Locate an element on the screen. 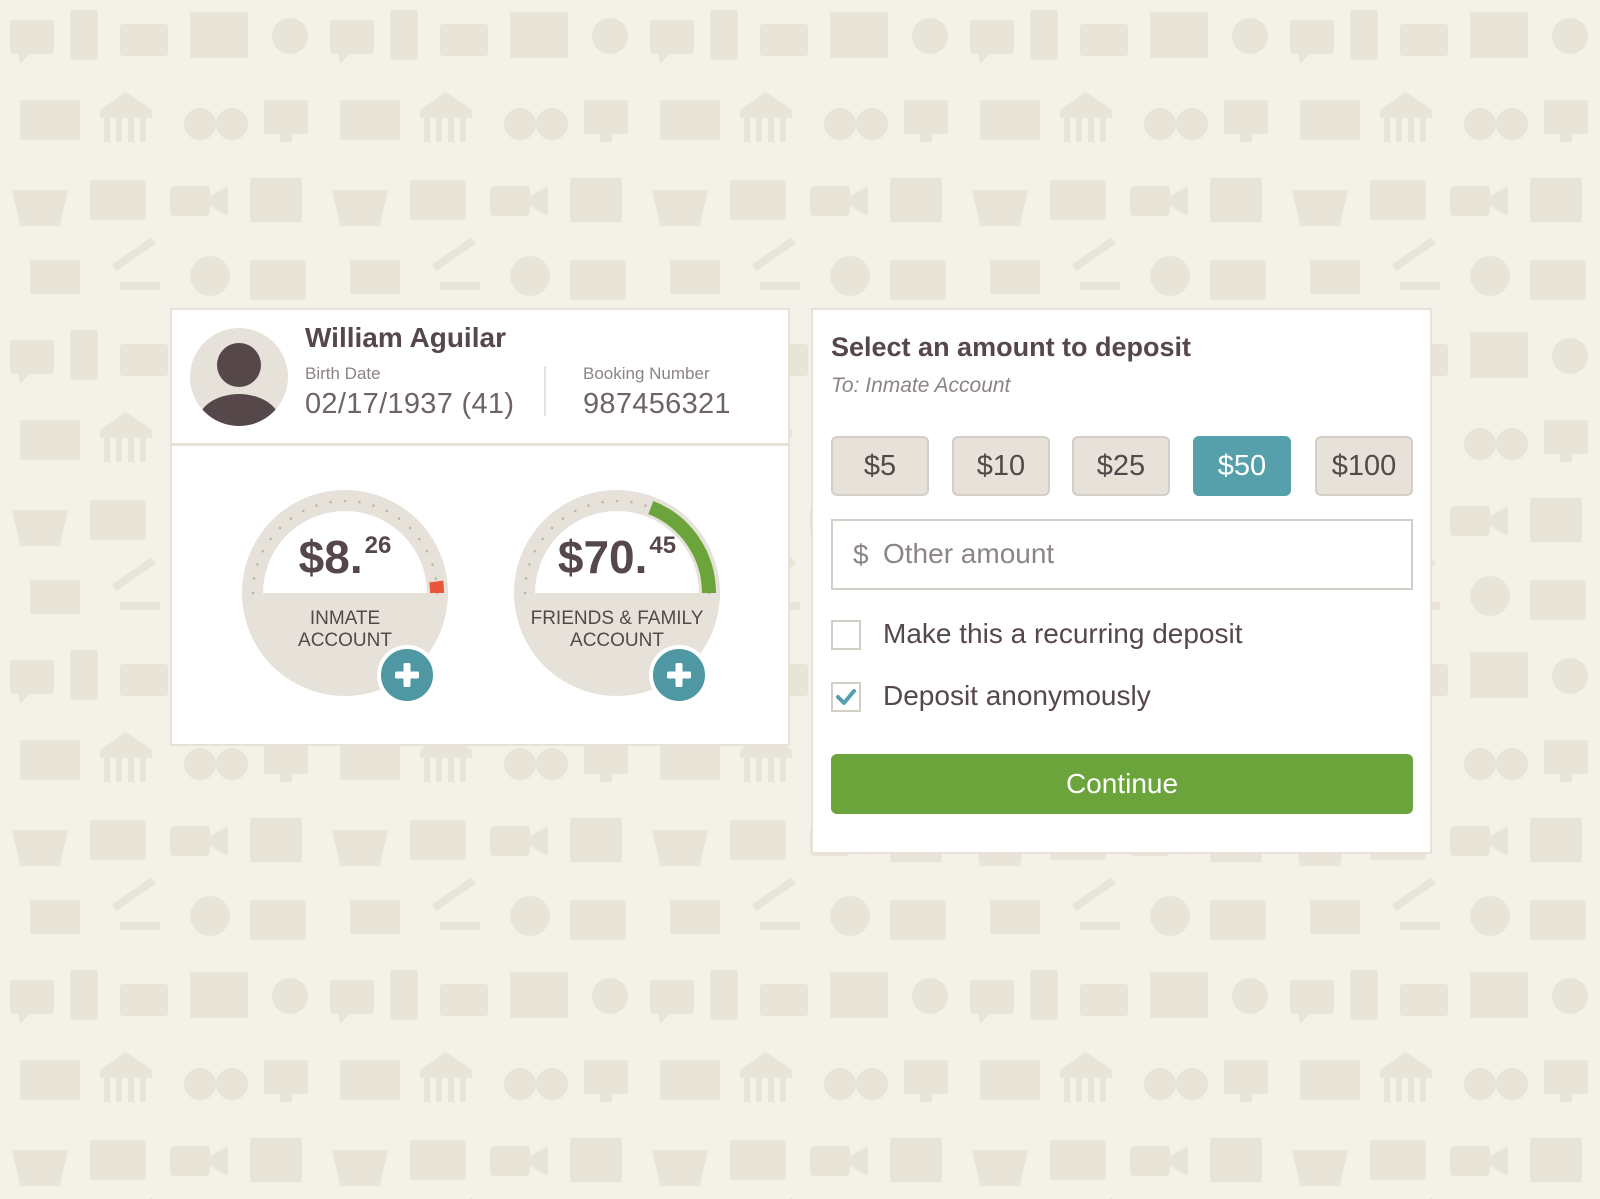 The height and width of the screenshot is (1199, 1600). other-amount-field: $ is located at coordinates (1122, 554).